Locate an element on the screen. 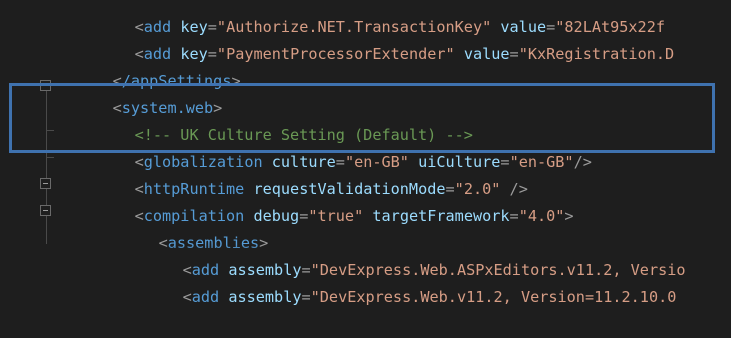 Image resolution: width=731 pixels, height=338 pixels. fold-tick is located at coordinates (50, 157).